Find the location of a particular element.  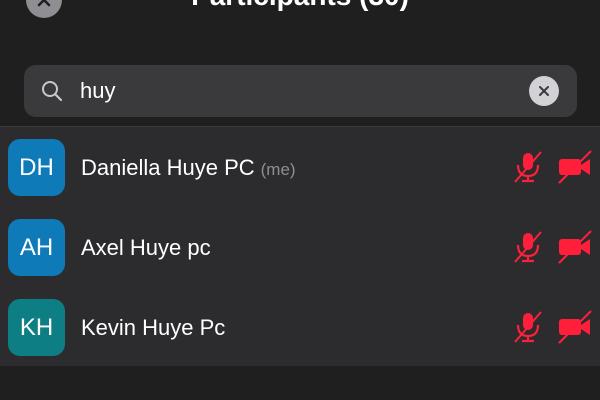

participant-name: Kevin Huye Pc is located at coordinates (153, 328).